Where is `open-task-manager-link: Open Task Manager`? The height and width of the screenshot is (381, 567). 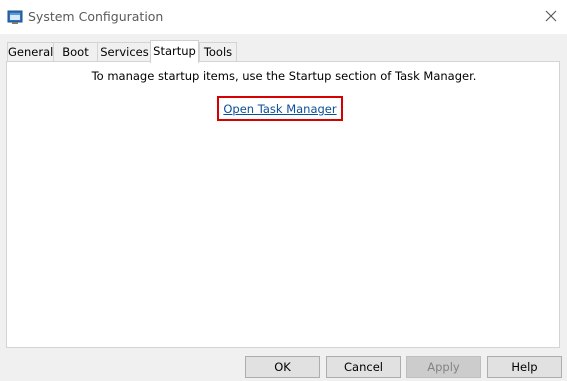
open-task-manager-link: Open Task Manager is located at coordinates (280, 109).